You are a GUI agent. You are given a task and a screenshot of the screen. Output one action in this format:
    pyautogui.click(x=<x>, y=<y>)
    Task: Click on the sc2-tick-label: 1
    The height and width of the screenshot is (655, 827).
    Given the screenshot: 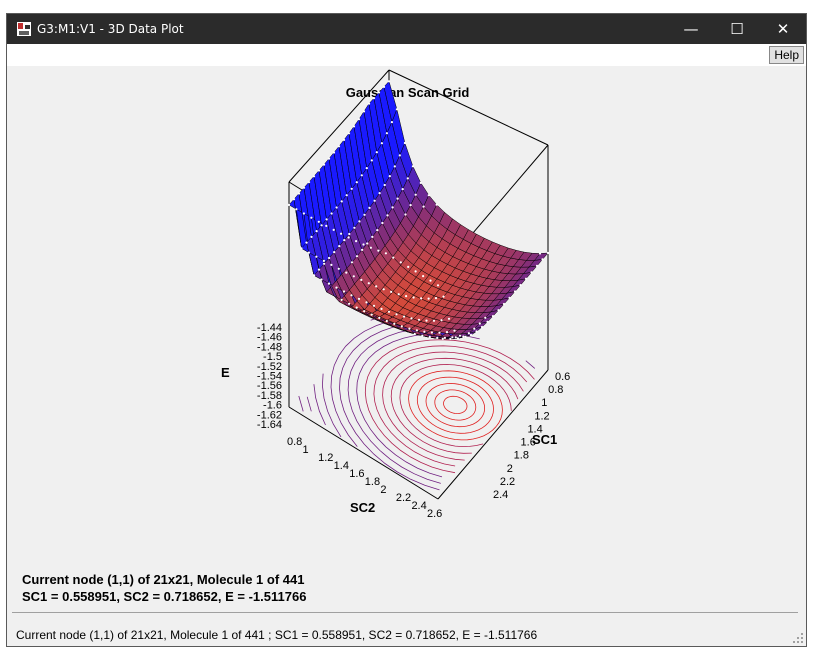 What is the action you would take?
    pyautogui.click(x=306, y=450)
    